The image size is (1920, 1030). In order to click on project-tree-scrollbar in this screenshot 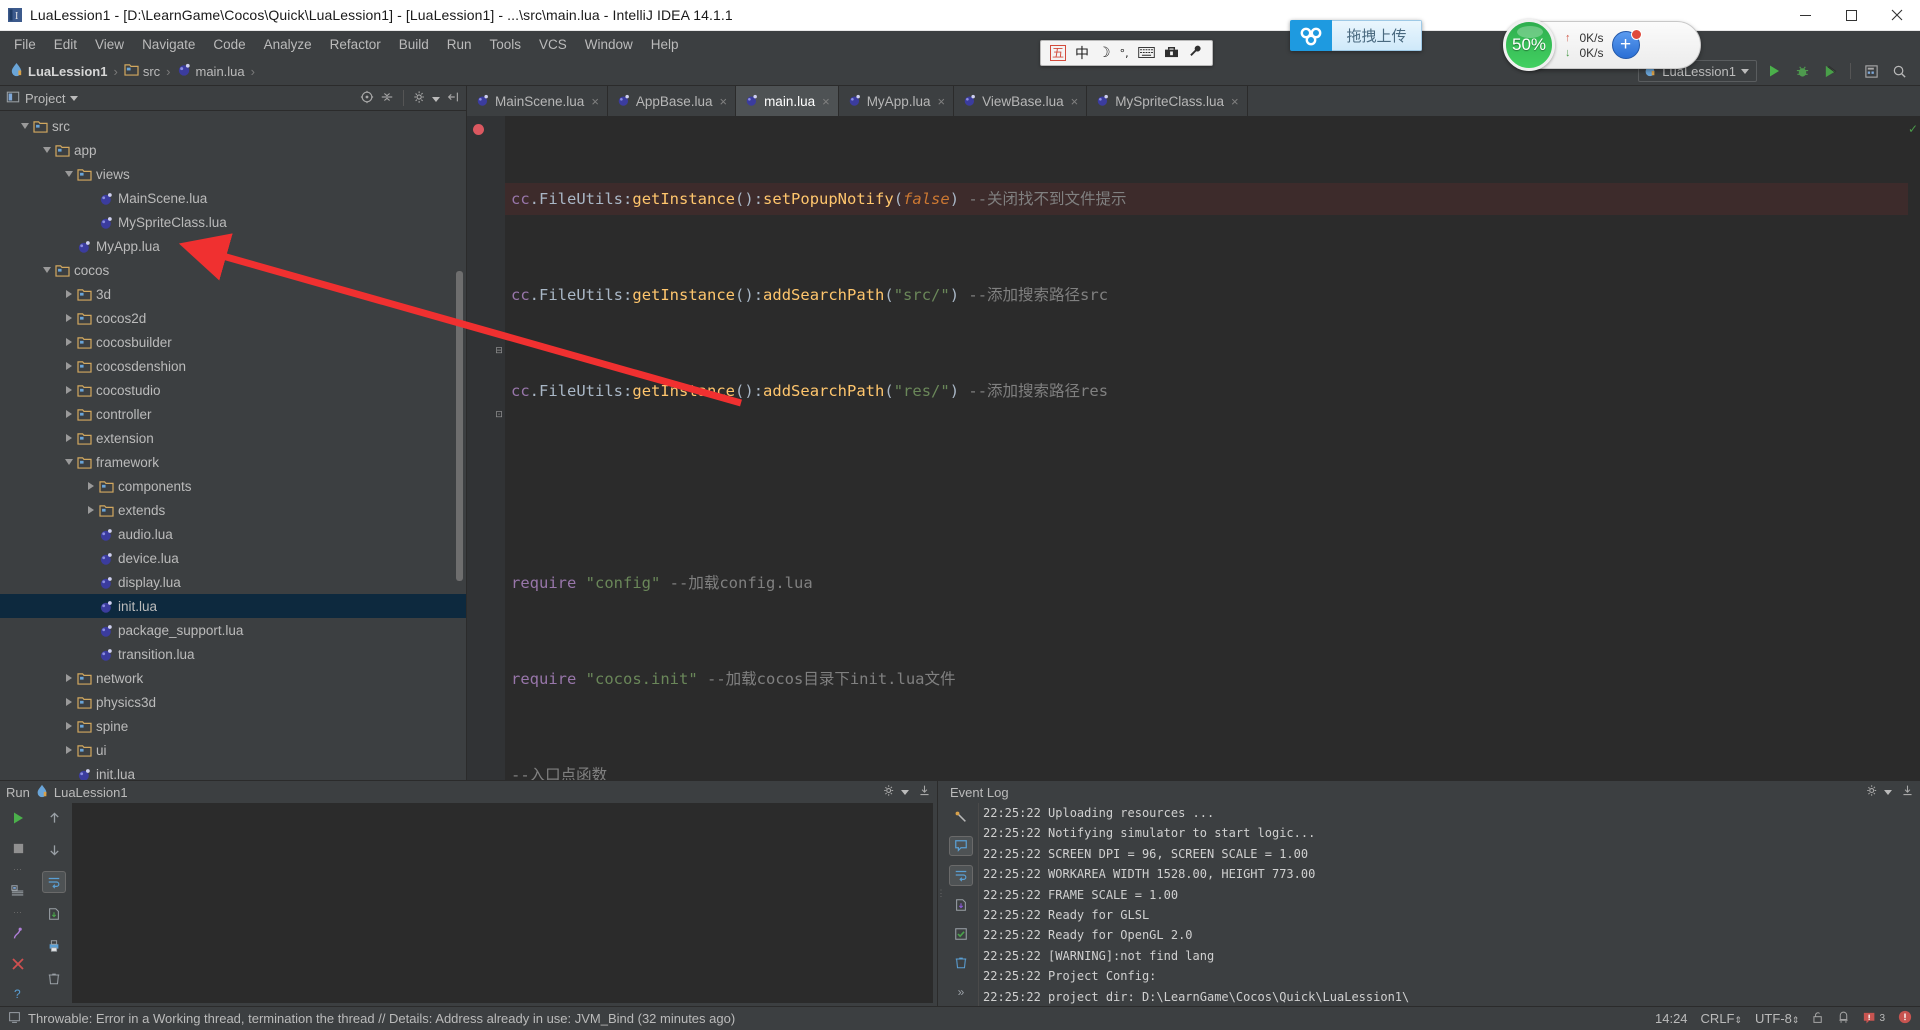, I will do `click(459, 426)`.